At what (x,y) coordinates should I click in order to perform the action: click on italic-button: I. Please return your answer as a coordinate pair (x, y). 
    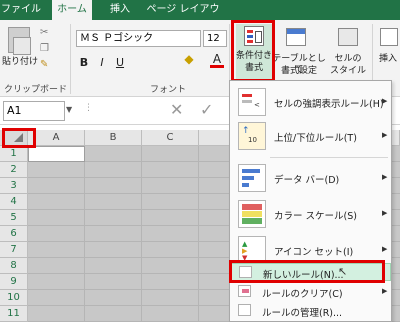
    Looking at the image, I should click on (102, 62).